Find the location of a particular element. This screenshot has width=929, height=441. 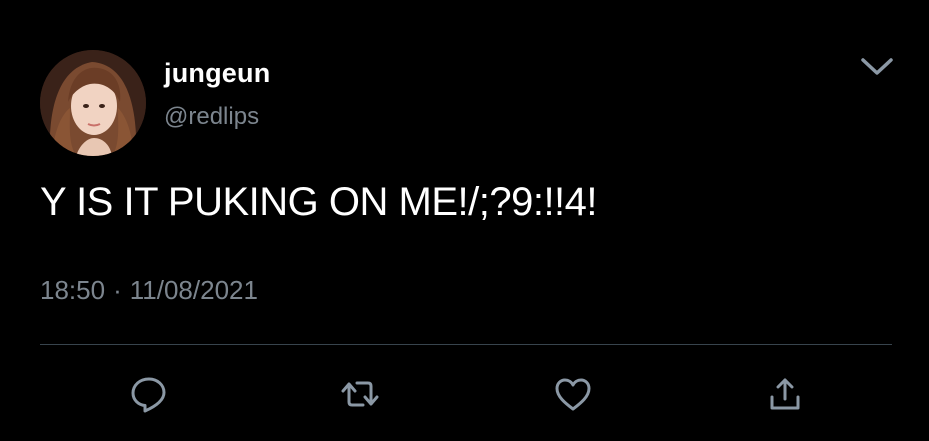

reply-button is located at coordinates (149, 394).